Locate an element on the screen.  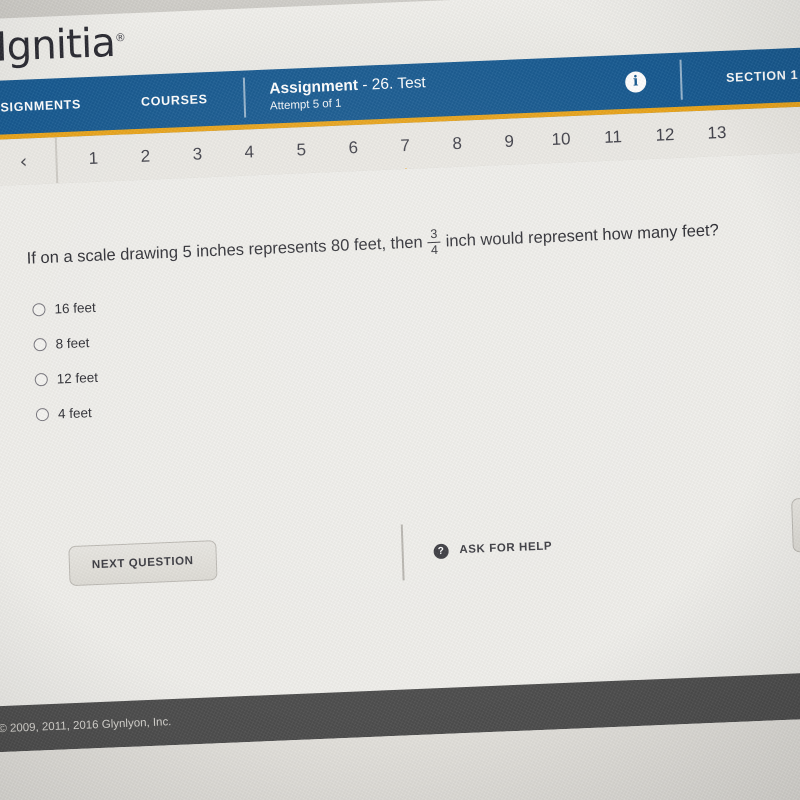
info-icon-glyph: i is located at coordinates (635, 81).